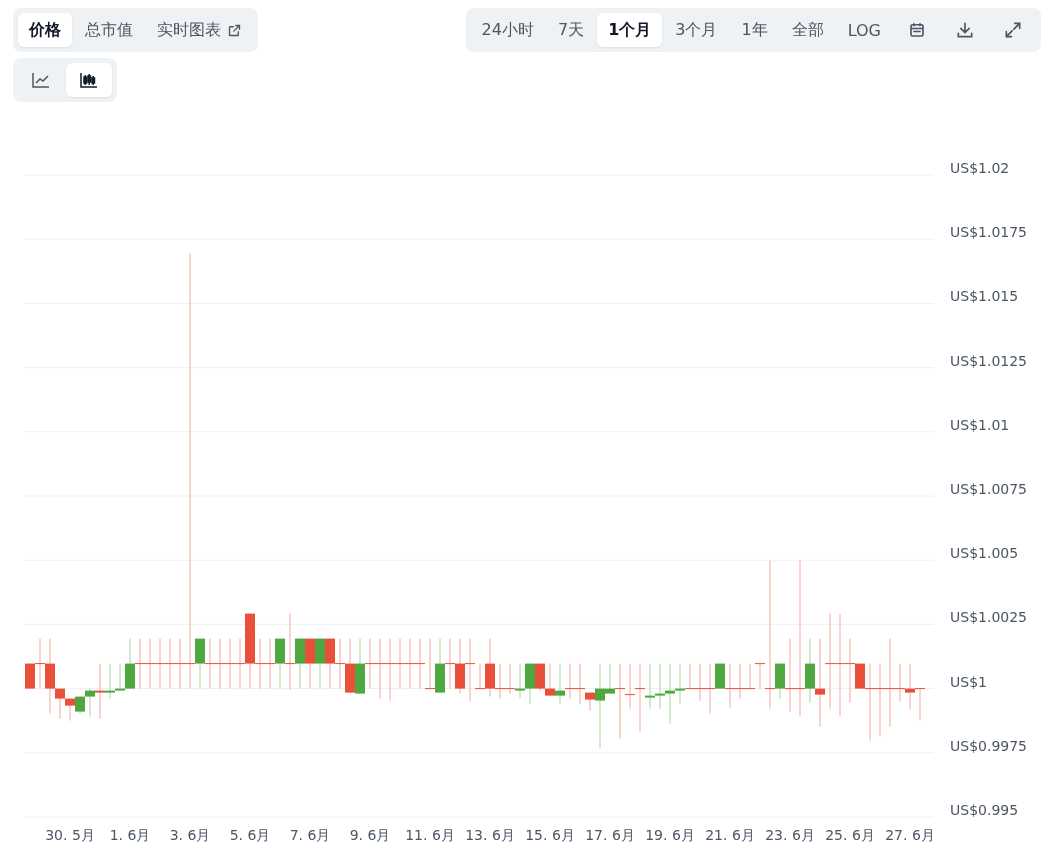  What do you see at coordinates (310, 835) in the screenshot?
I see `x-axis-label: 7. 6月` at bounding box center [310, 835].